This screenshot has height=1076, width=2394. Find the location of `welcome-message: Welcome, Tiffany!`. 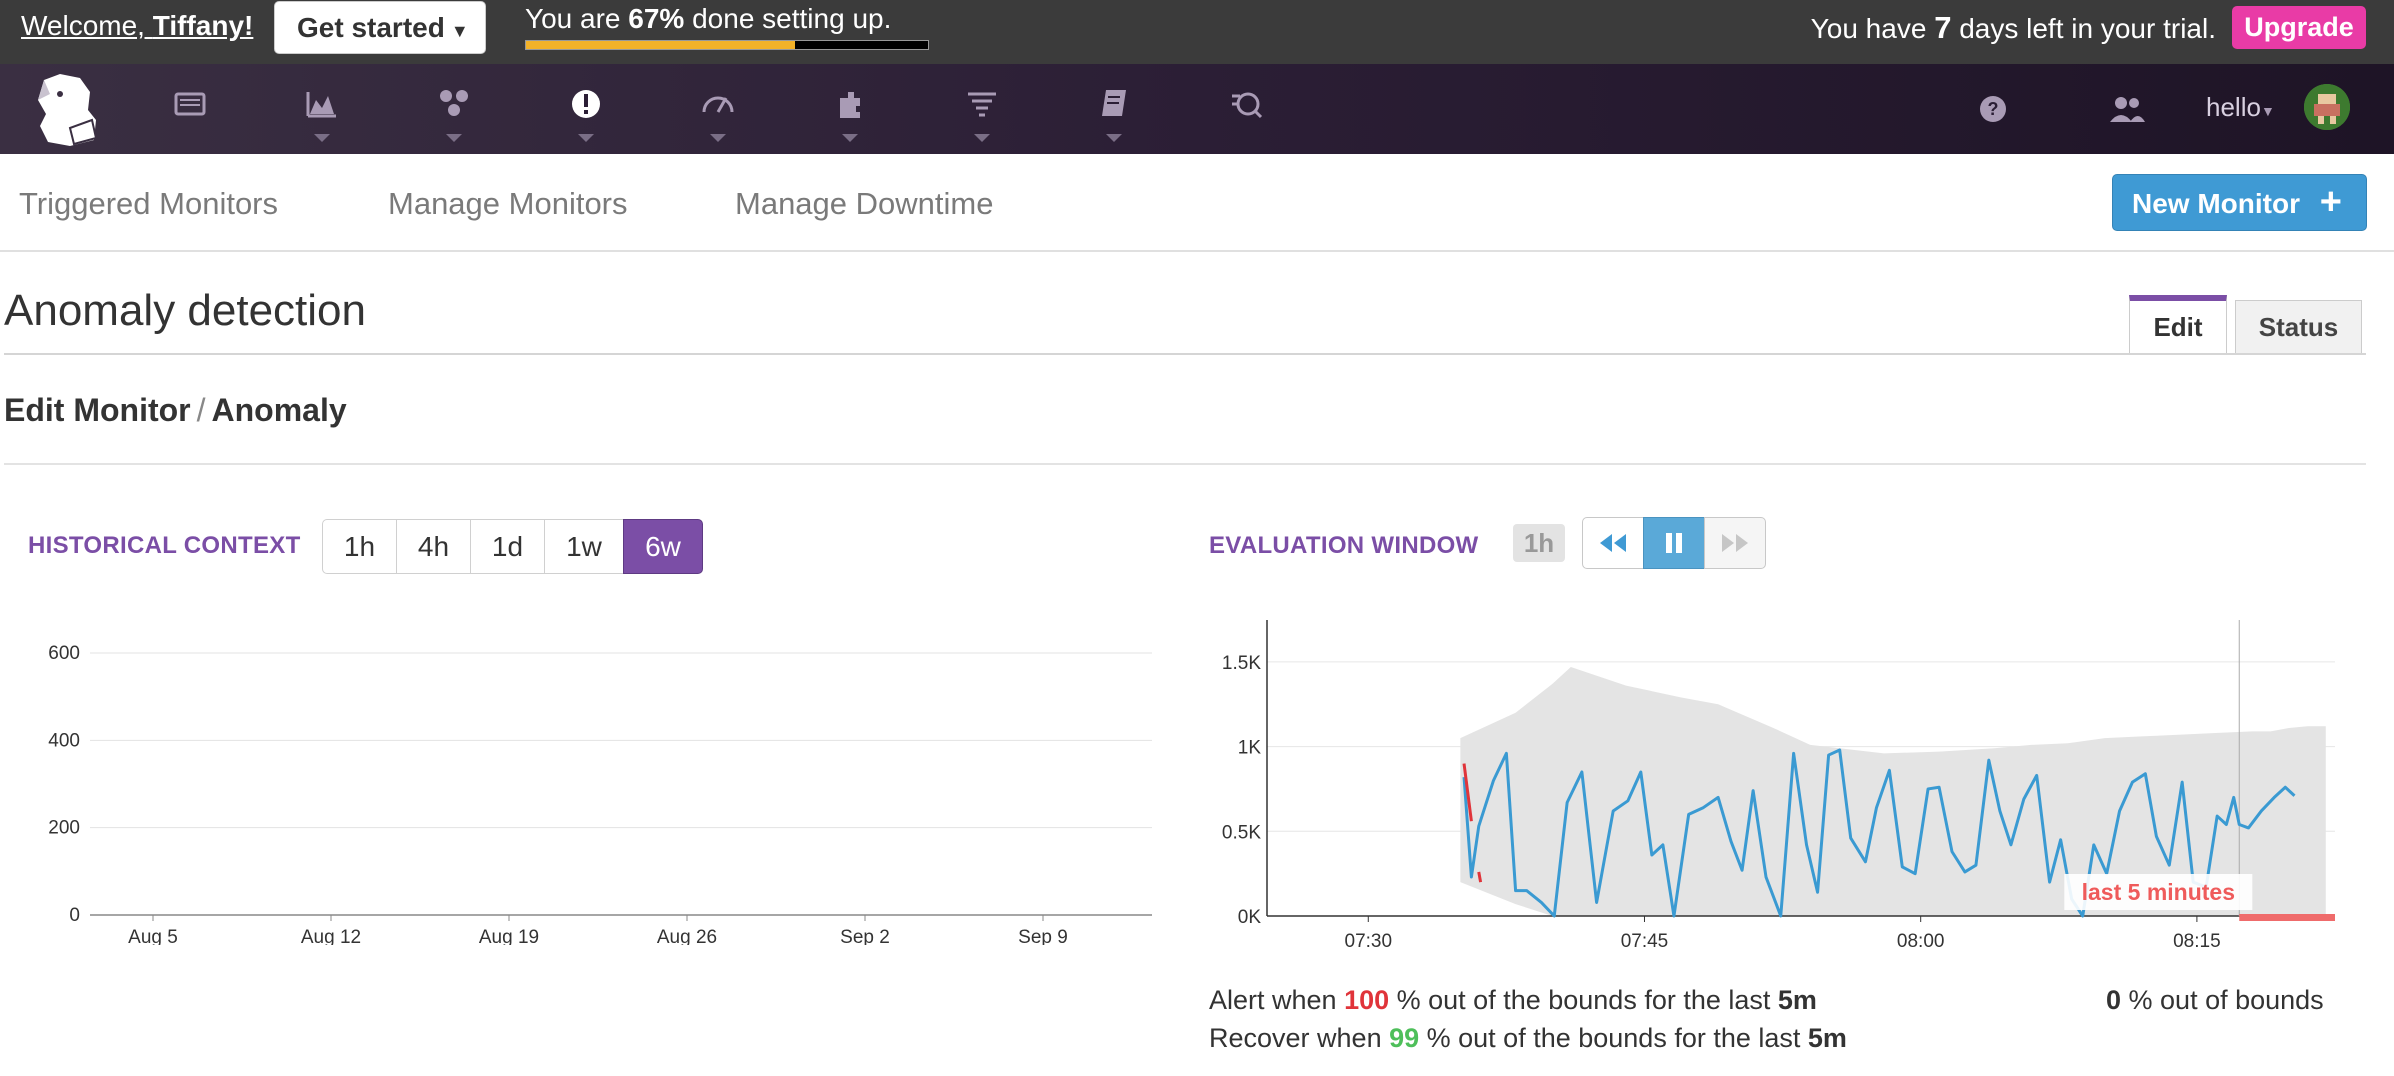

welcome-message: Welcome, Tiffany! is located at coordinates (137, 26).